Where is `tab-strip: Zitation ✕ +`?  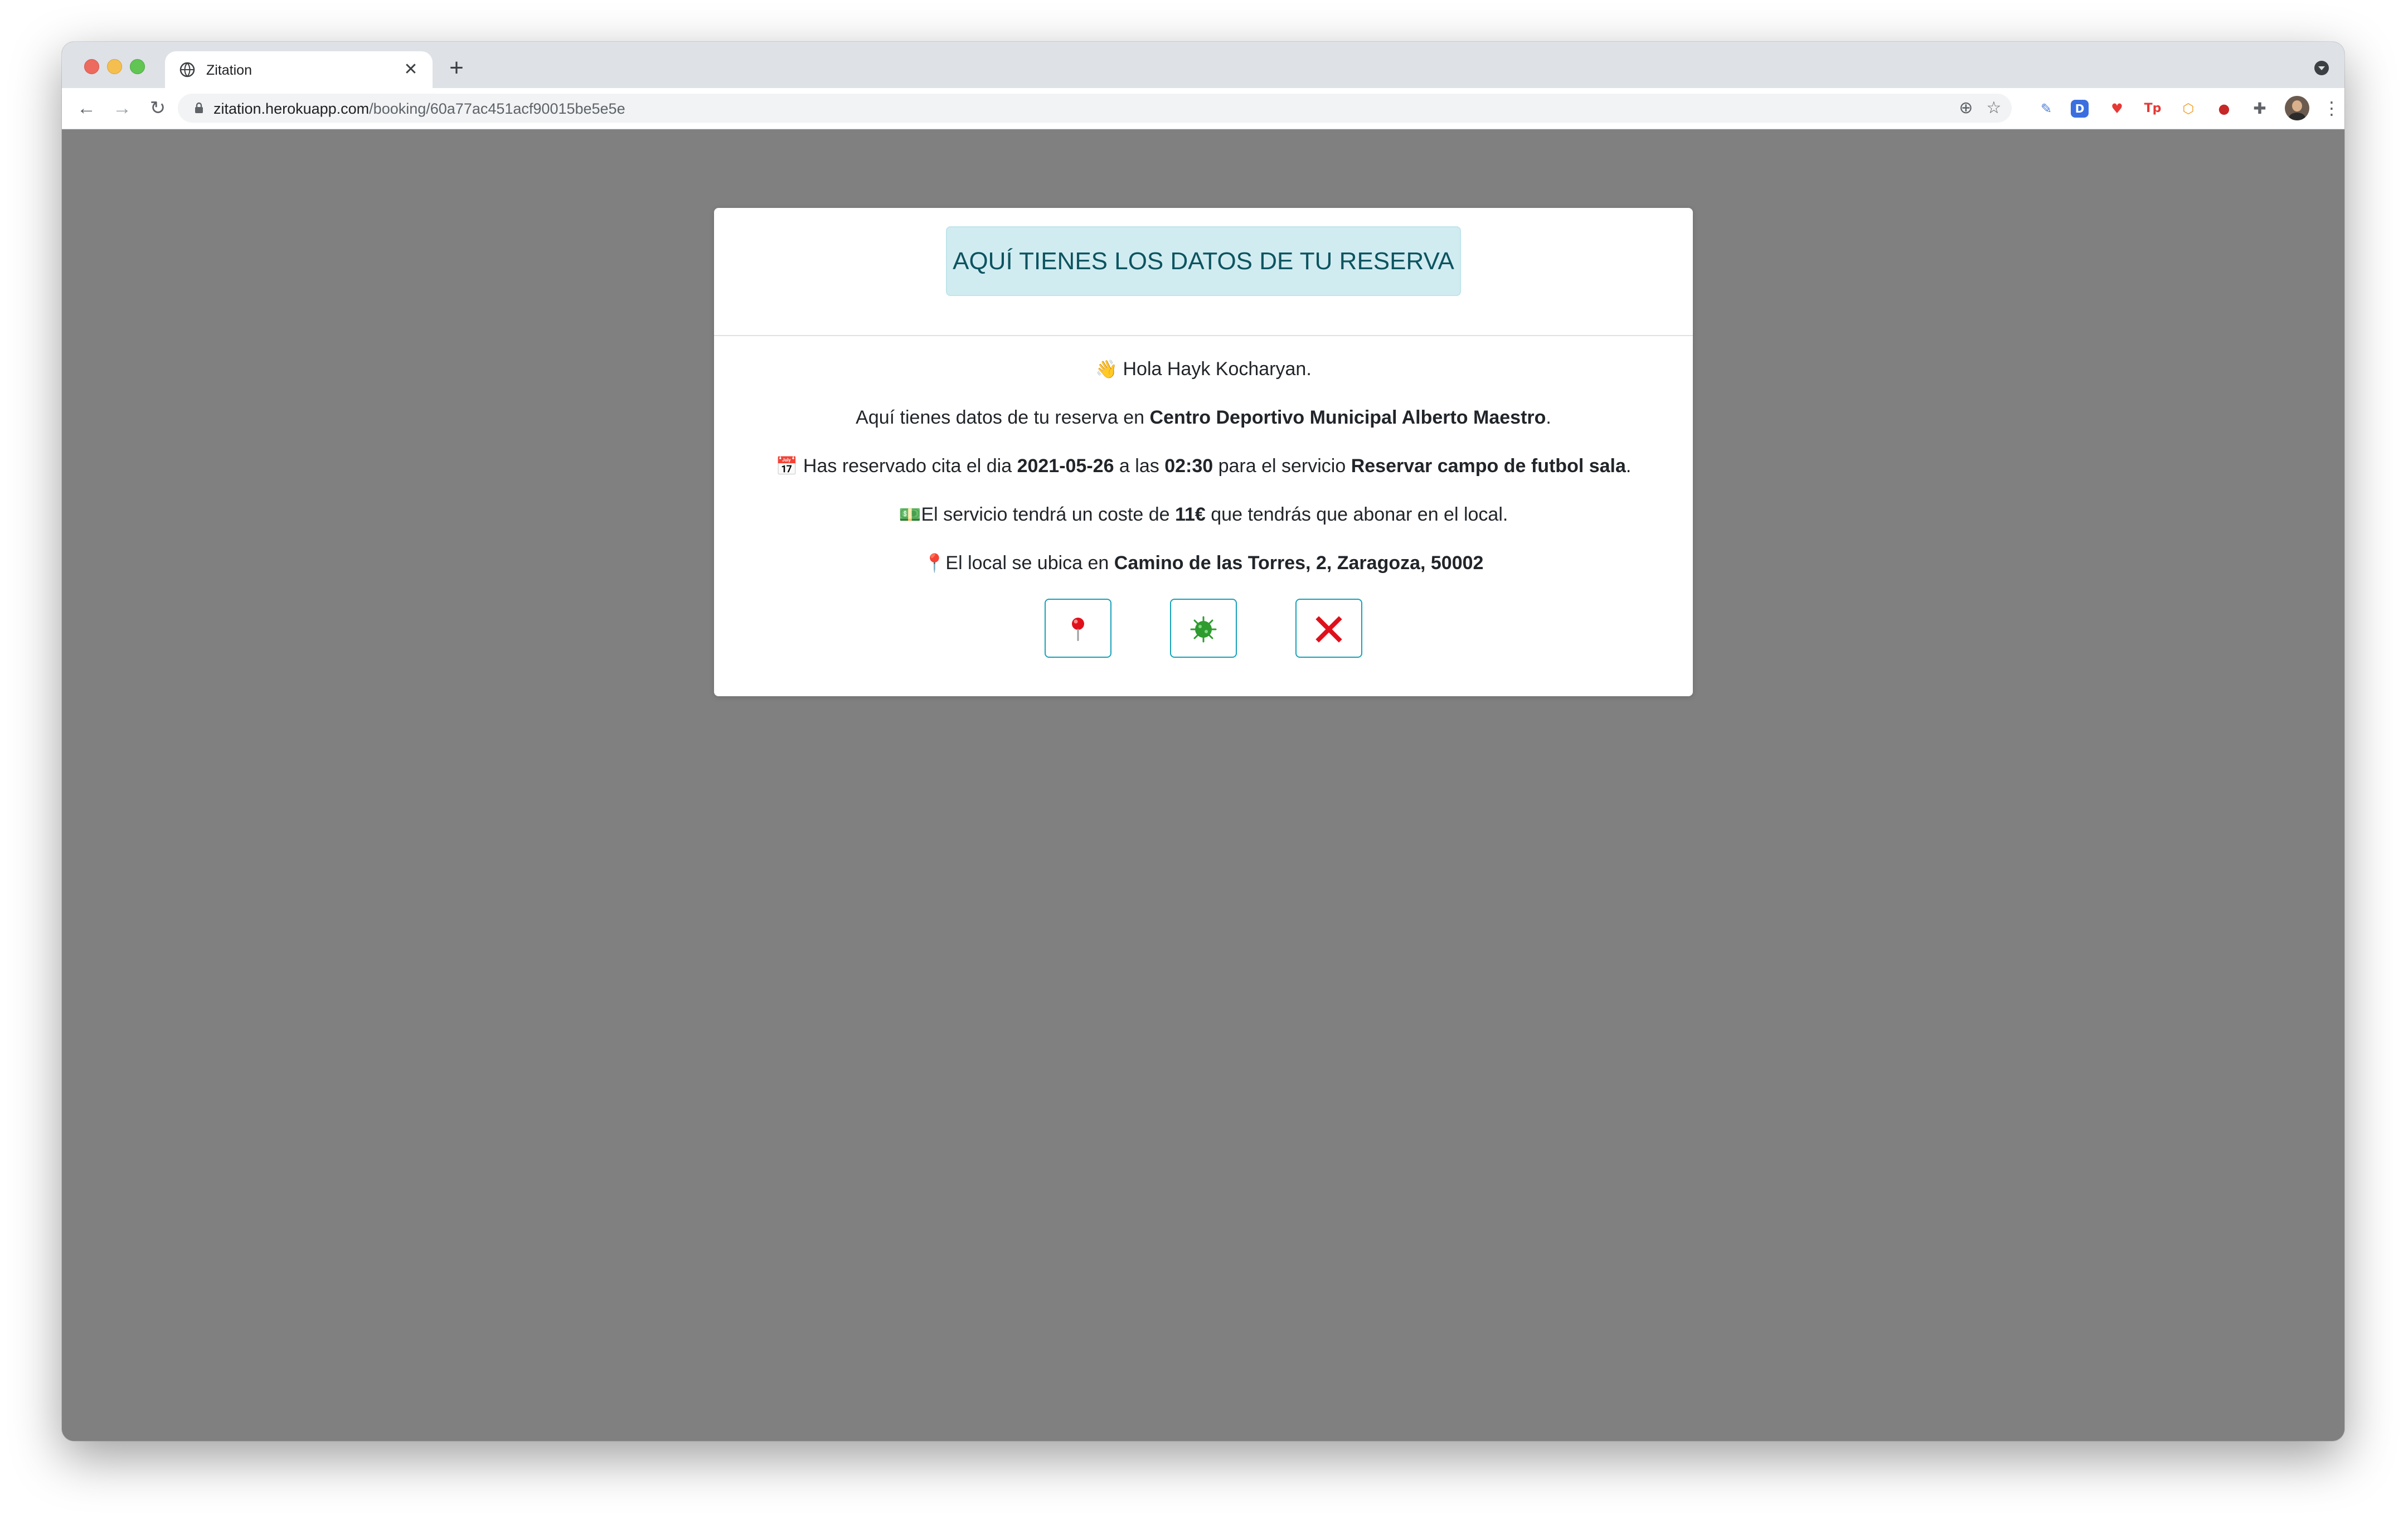
tab-strip: Zitation ✕ + is located at coordinates (1203, 65).